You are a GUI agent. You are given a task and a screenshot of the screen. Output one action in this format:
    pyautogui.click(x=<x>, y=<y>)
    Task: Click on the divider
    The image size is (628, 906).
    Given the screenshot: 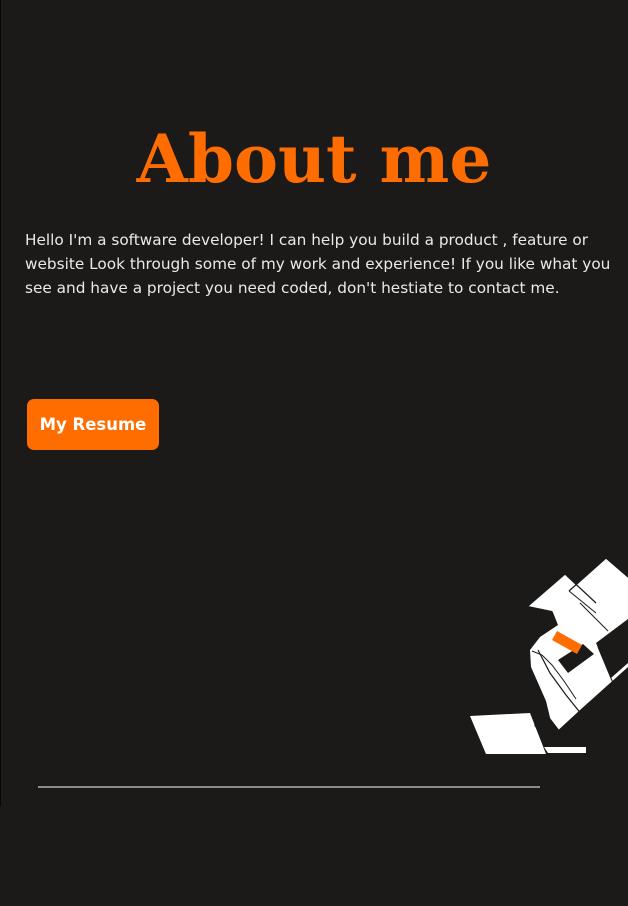 What is the action you would take?
    pyautogui.click(x=289, y=787)
    